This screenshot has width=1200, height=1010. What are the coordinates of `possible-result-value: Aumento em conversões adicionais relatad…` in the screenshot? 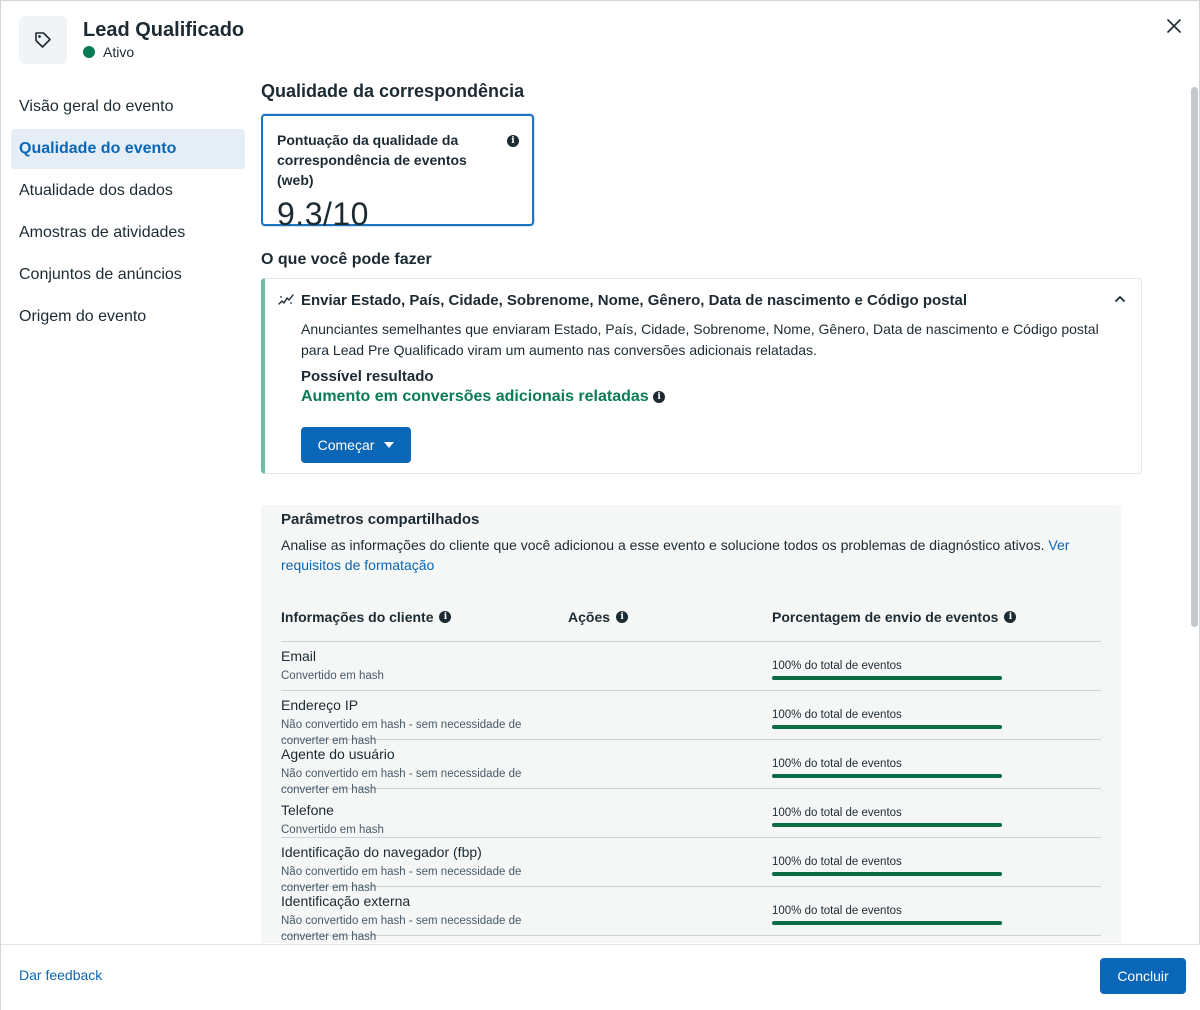 It's located at (483, 397).